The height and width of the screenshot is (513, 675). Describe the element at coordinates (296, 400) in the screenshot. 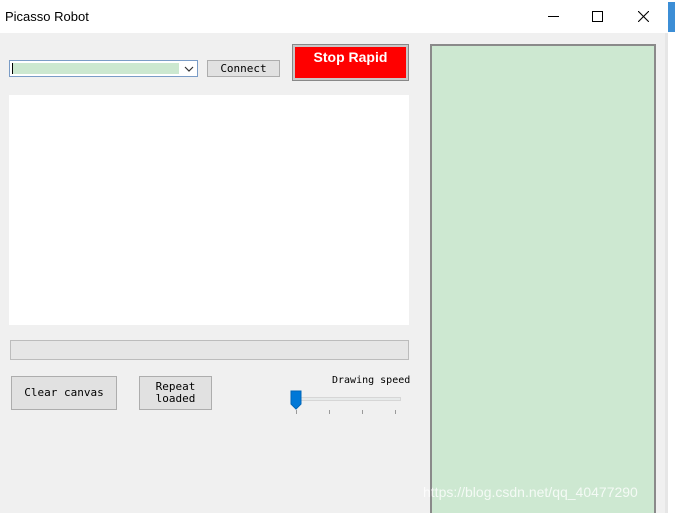

I see `slider-thumb` at that location.